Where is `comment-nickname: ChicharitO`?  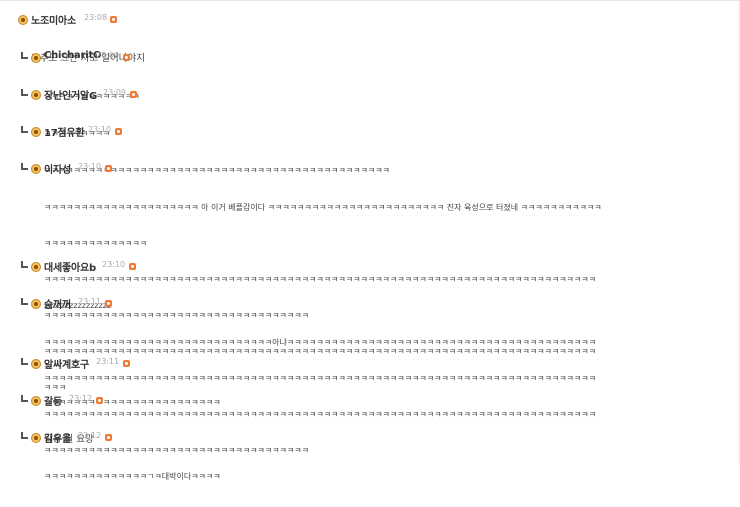
comment-nickname: ChicharitO is located at coordinates (73, 55).